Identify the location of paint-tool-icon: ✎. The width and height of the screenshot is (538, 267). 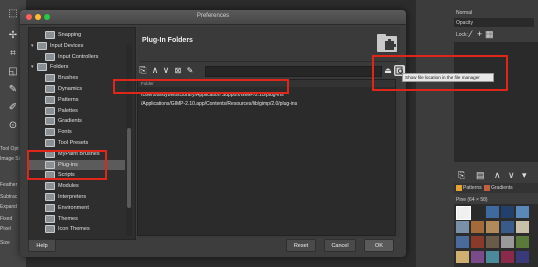
(13, 90).